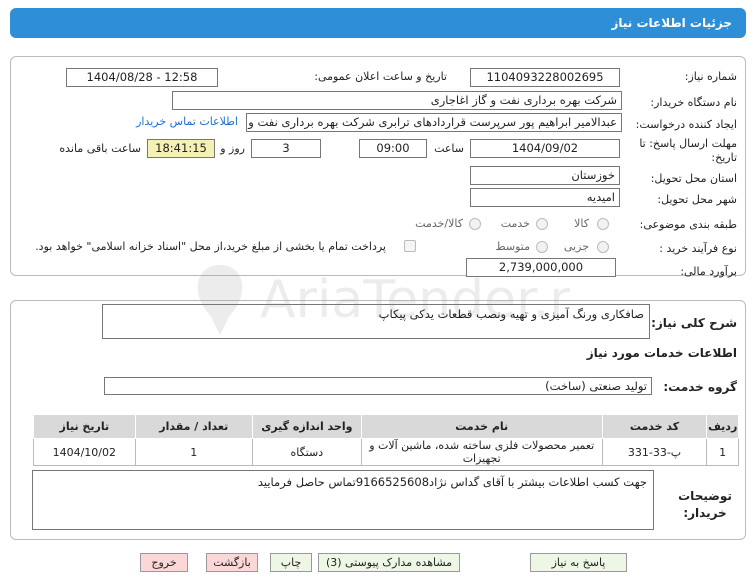 The width and height of the screenshot is (755, 588). Describe the element at coordinates (688, 150) in the screenshot. I see `deadline-label: مهلت ارسال پاسخ: تا تاریخ:` at that location.